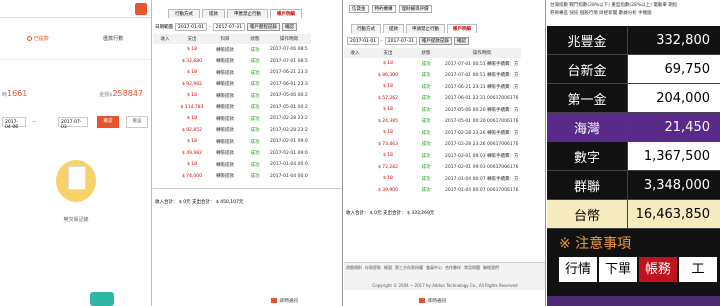 Image resolution: width=720 pixels, height=306 pixels. What do you see at coordinates (482, 53) in the screenshot?
I see `col-time: 操作時間` at bounding box center [482, 53].